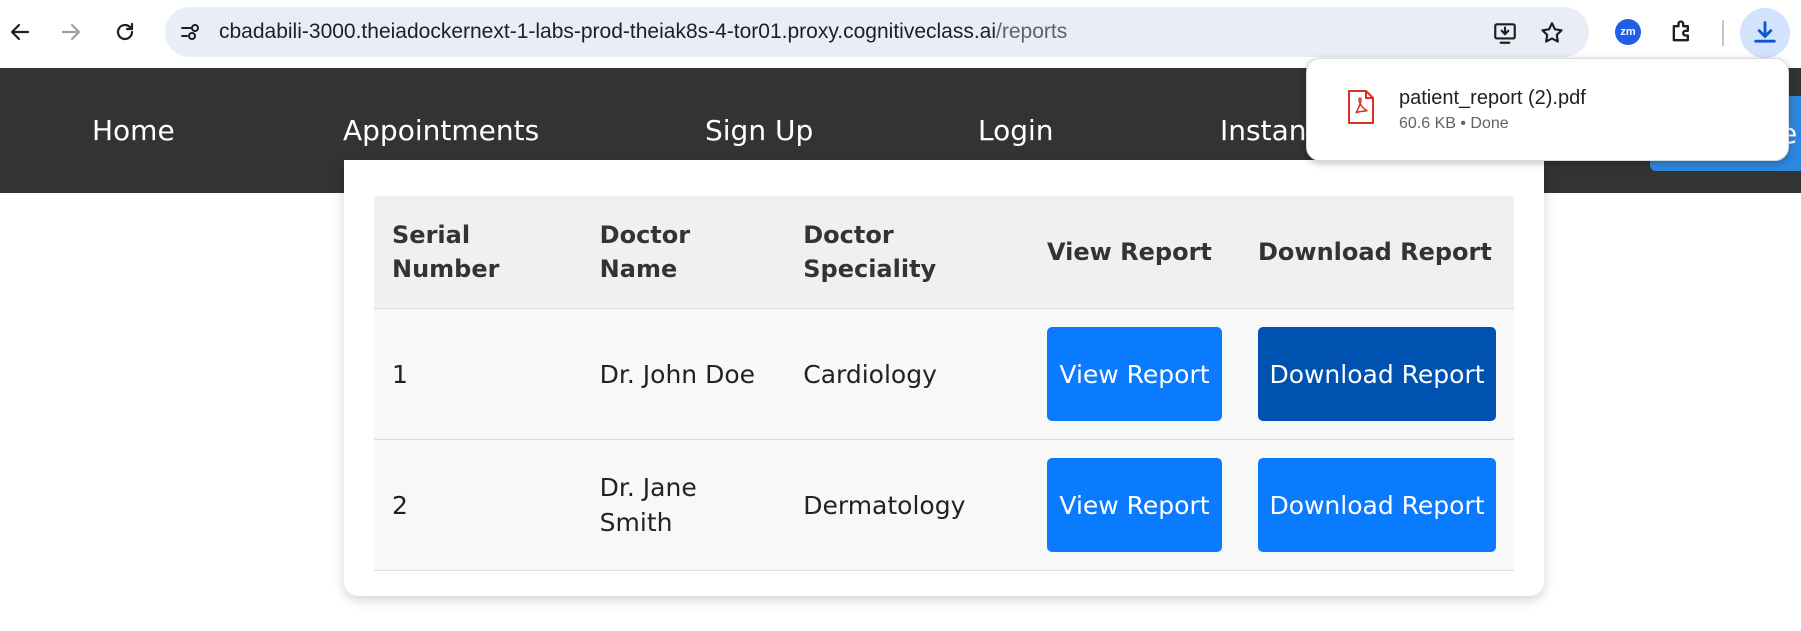 Image resolution: width=1801 pixels, height=631 pixels. I want to click on pdf-file-icon, so click(1361, 107).